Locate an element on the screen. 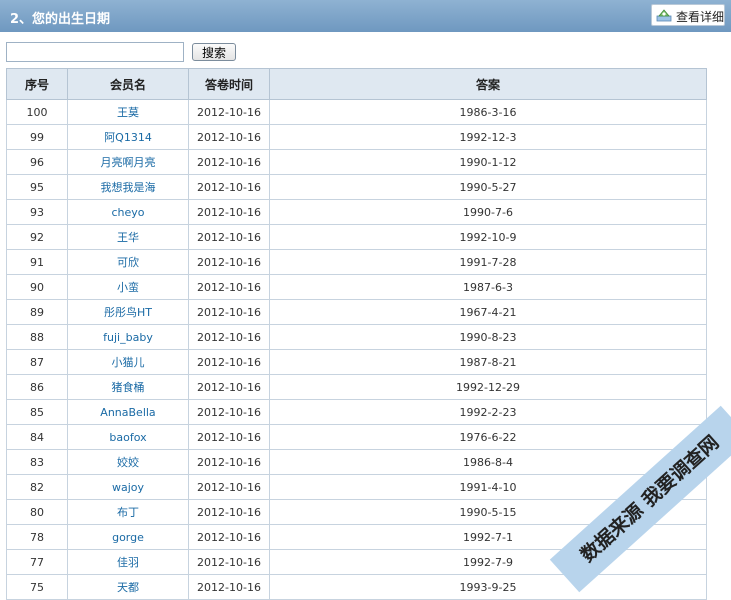 The width and height of the screenshot is (731, 600). table-row: 91 可欣 2012-10-16 1991-7-28 is located at coordinates (356, 262).